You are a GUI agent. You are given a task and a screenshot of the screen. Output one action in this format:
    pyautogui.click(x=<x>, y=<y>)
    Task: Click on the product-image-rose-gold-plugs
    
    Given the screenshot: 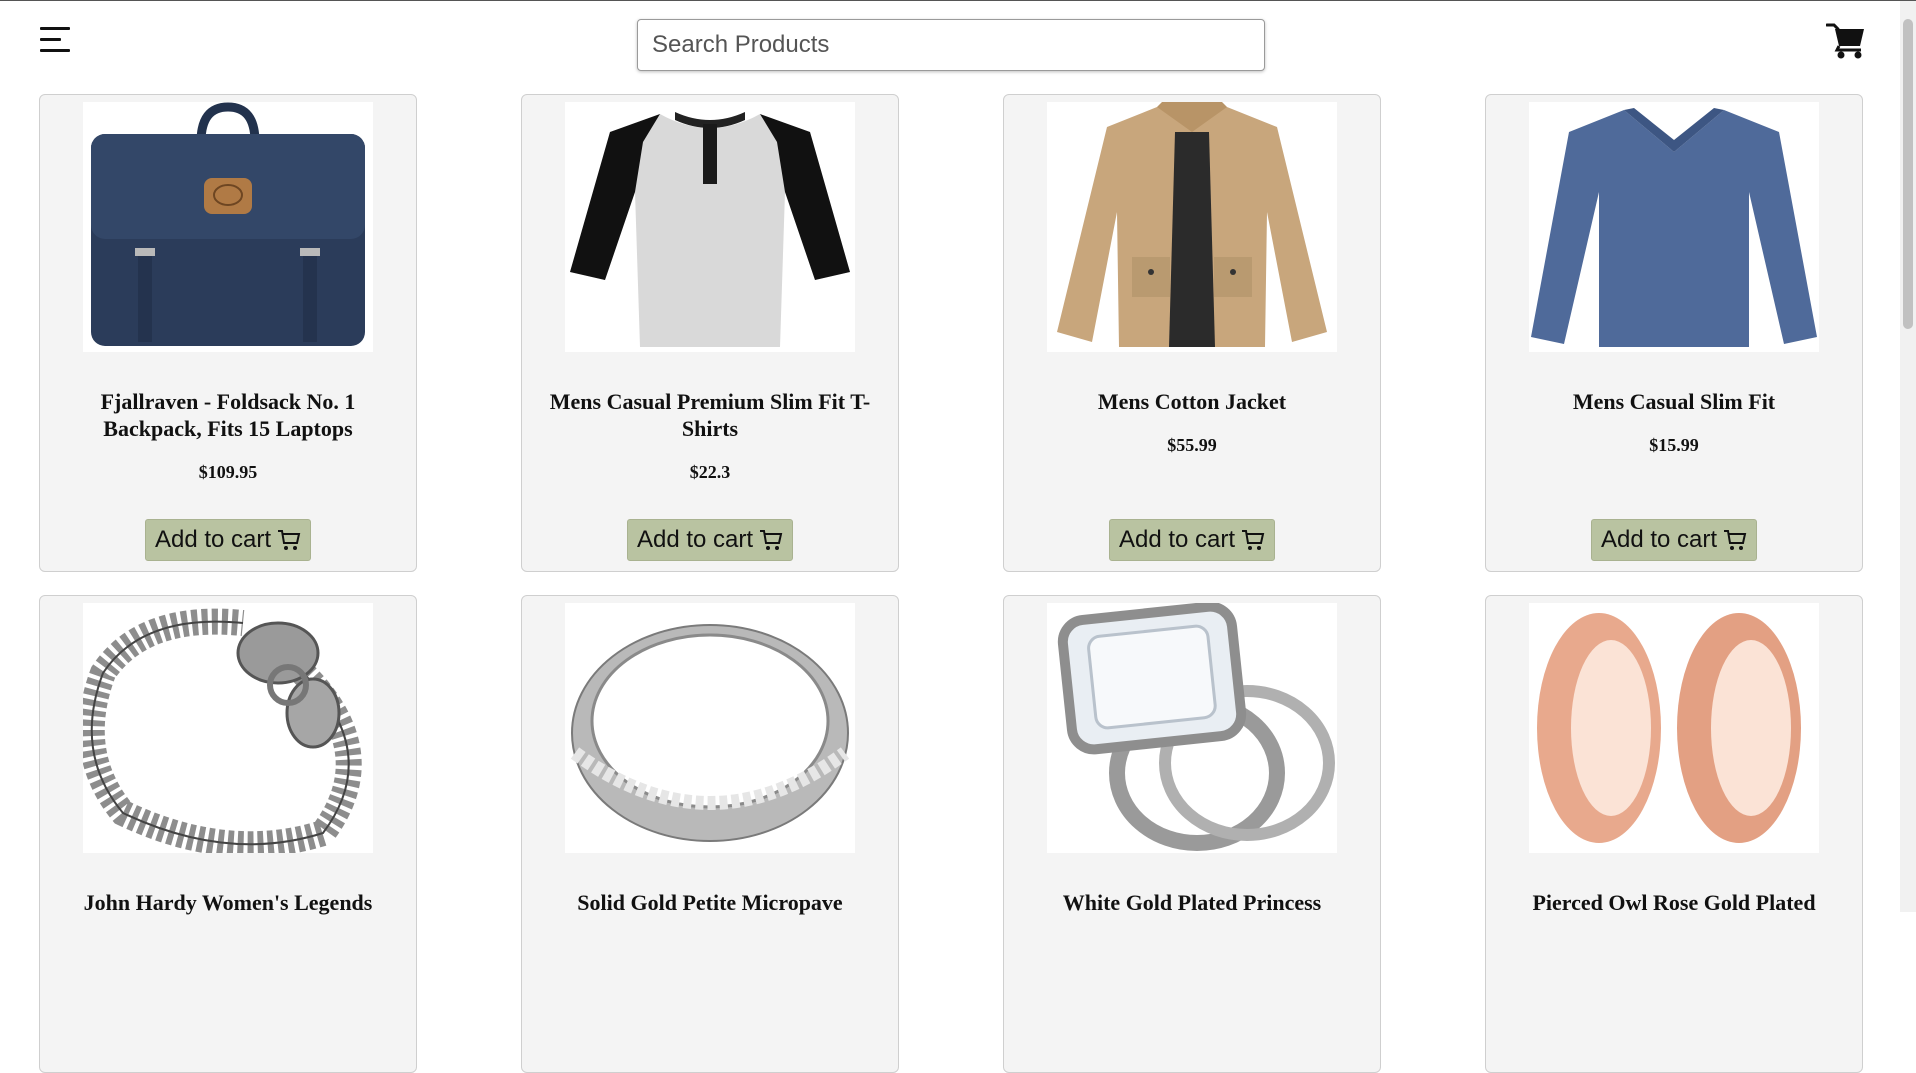 What is the action you would take?
    pyautogui.click(x=1674, y=728)
    